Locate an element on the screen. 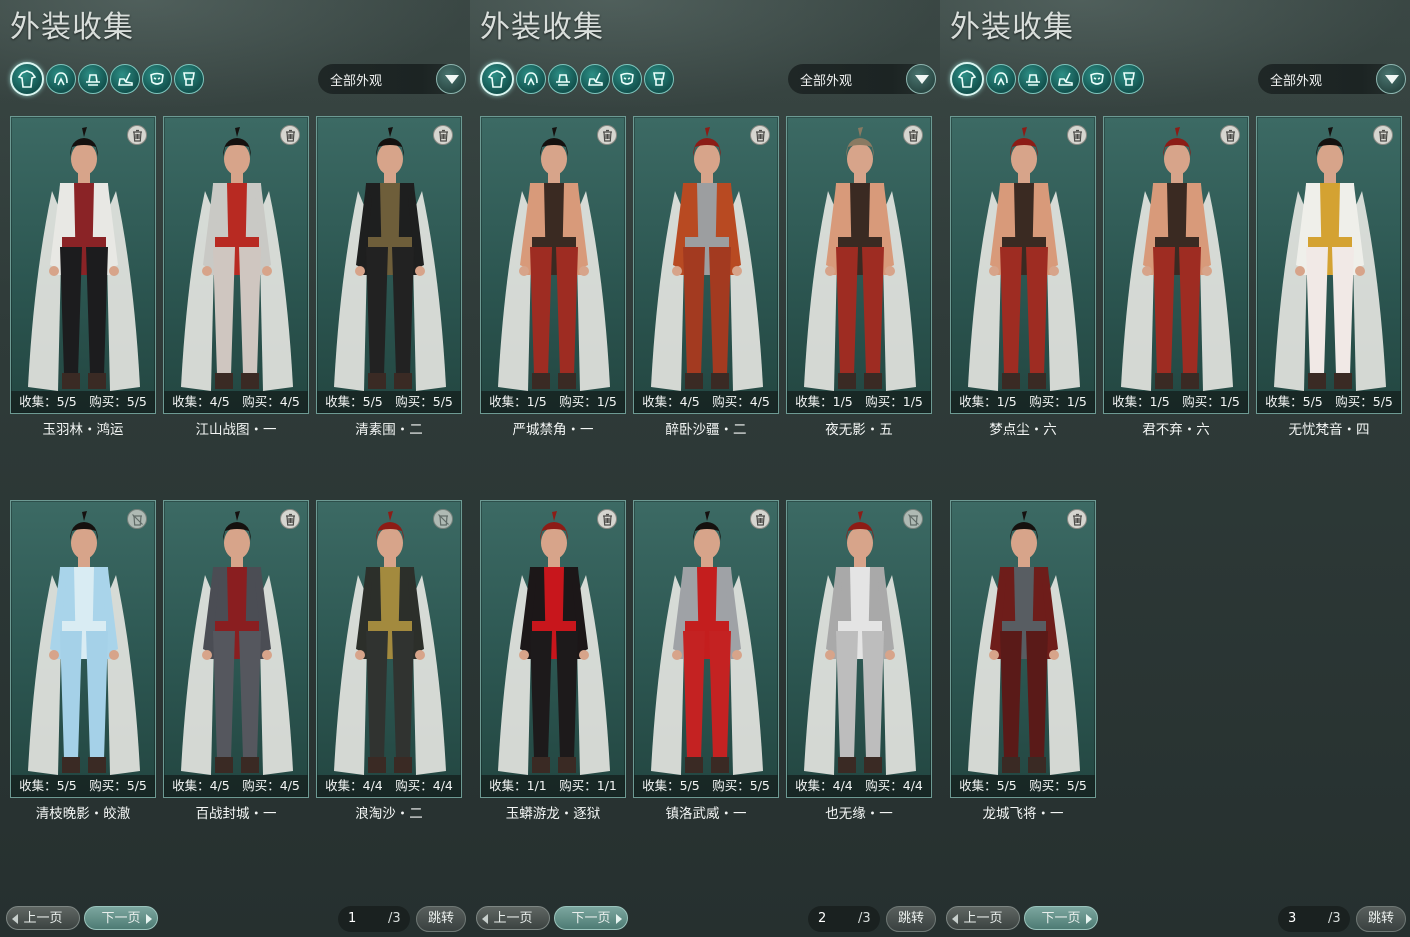 Image resolution: width=1410 pixels, height=937 pixels. outfit-card: 收集：1/1 购买：1/1 is located at coordinates (553, 649).